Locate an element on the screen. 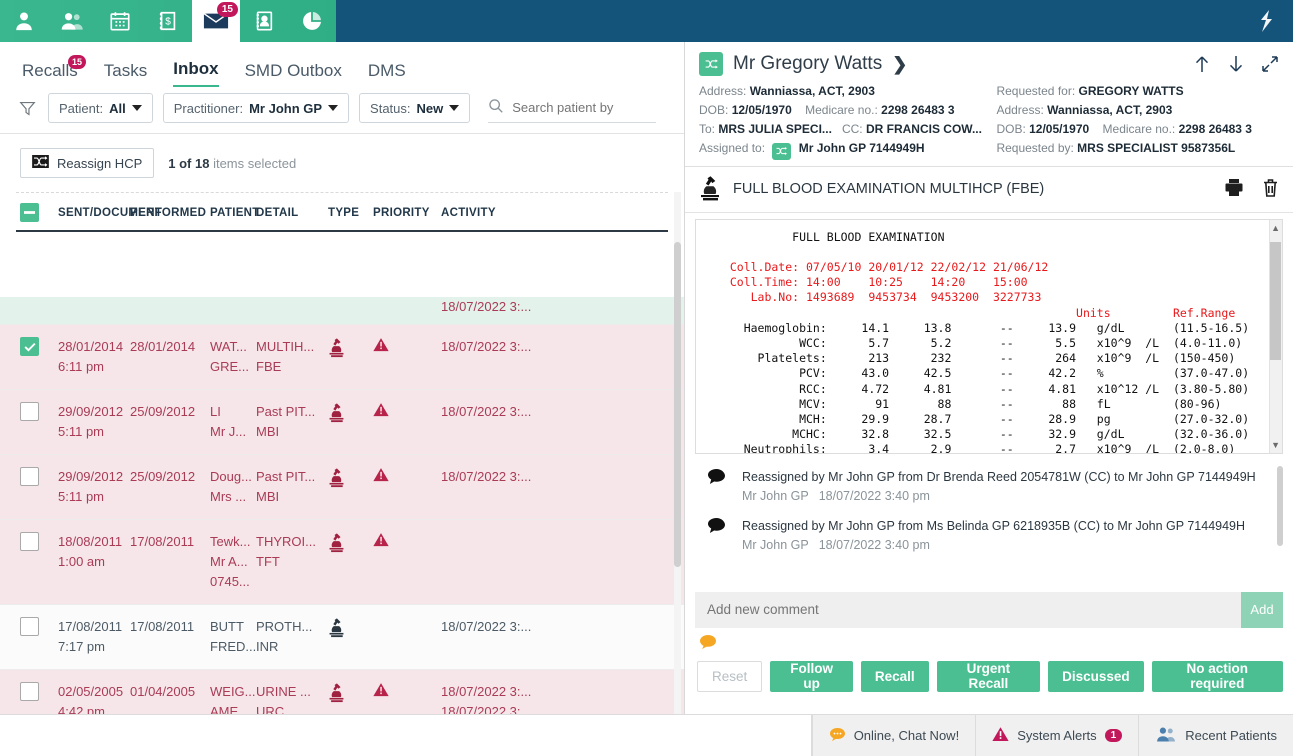 This screenshot has height=756, width=1293. search-box is located at coordinates (572, 108).